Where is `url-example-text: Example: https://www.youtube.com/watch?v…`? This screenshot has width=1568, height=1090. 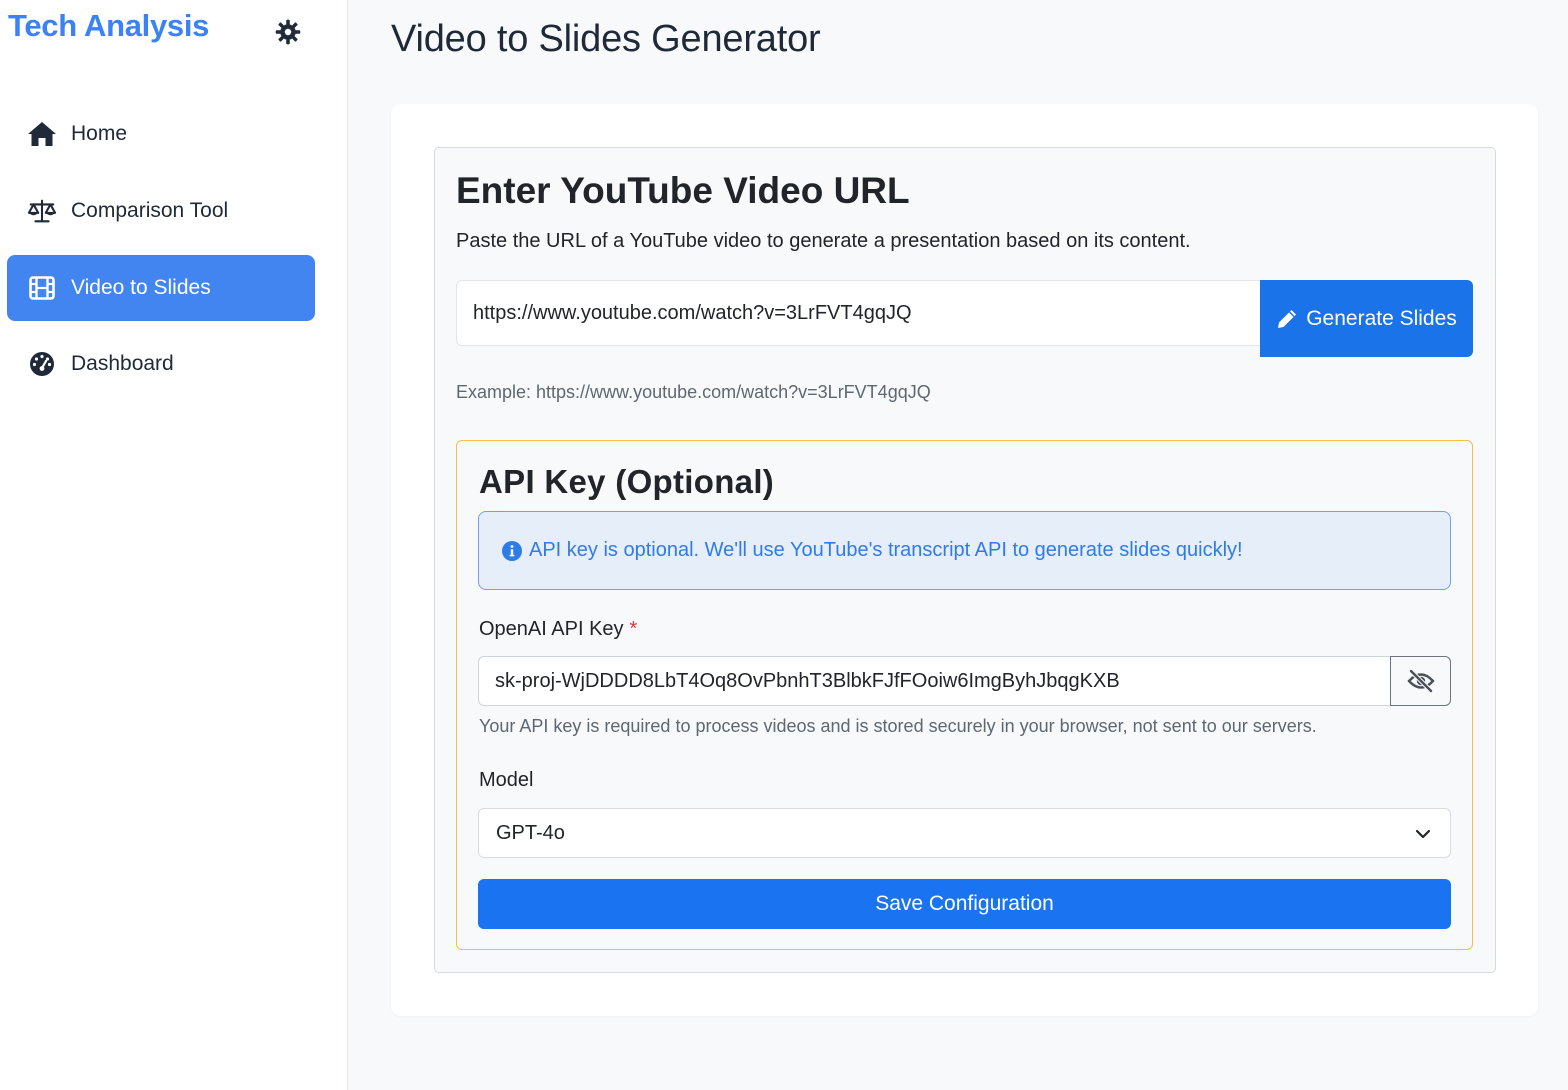 url-example-text: Example: https://www.youtube.com/watch?v… is located at coordinates (693, 392).